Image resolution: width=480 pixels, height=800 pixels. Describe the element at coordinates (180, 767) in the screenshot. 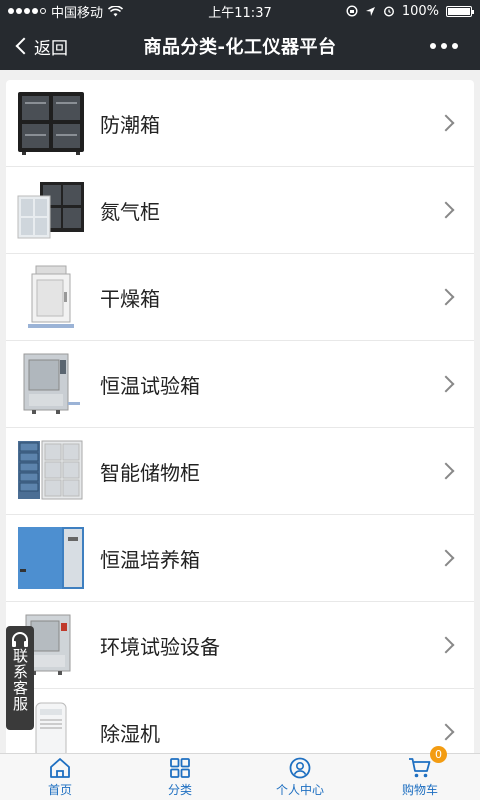

I see `grid-icon` at that location.